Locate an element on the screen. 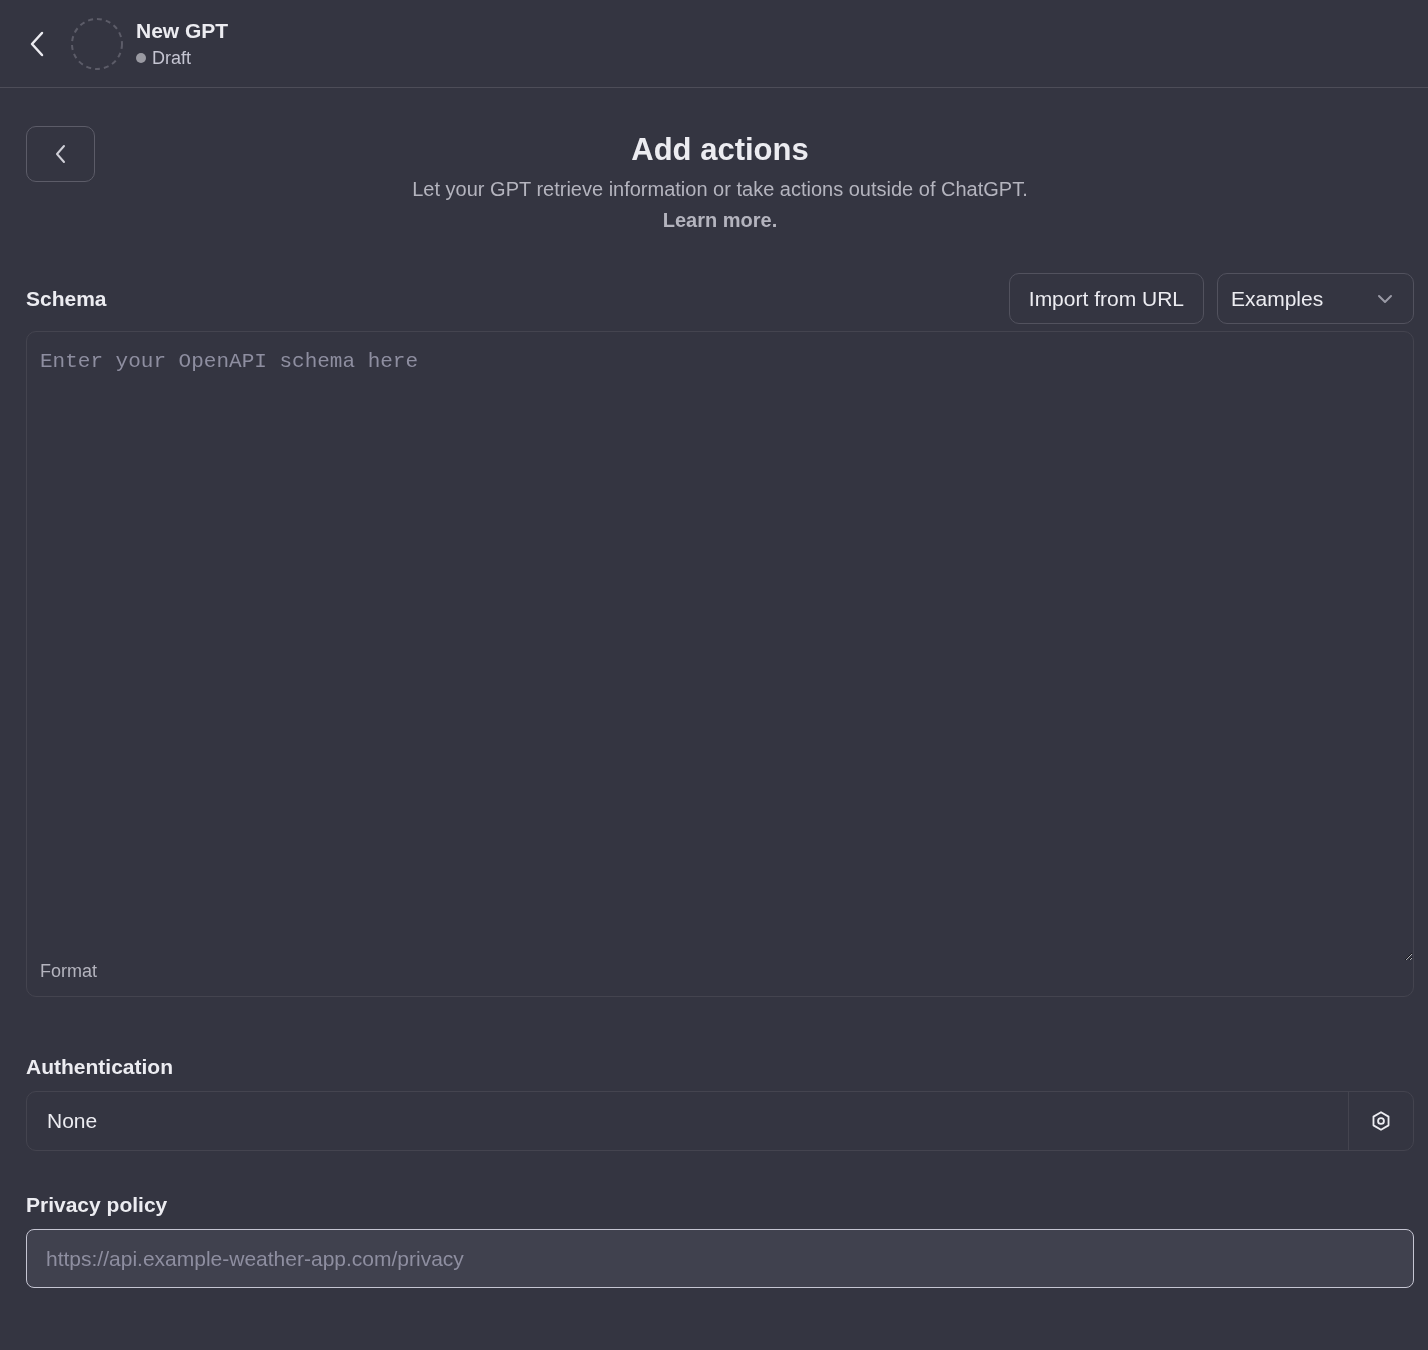 The height and width of the screenshot is (1350, 1428). status-text: Draft is located at coordinates (171, 58).